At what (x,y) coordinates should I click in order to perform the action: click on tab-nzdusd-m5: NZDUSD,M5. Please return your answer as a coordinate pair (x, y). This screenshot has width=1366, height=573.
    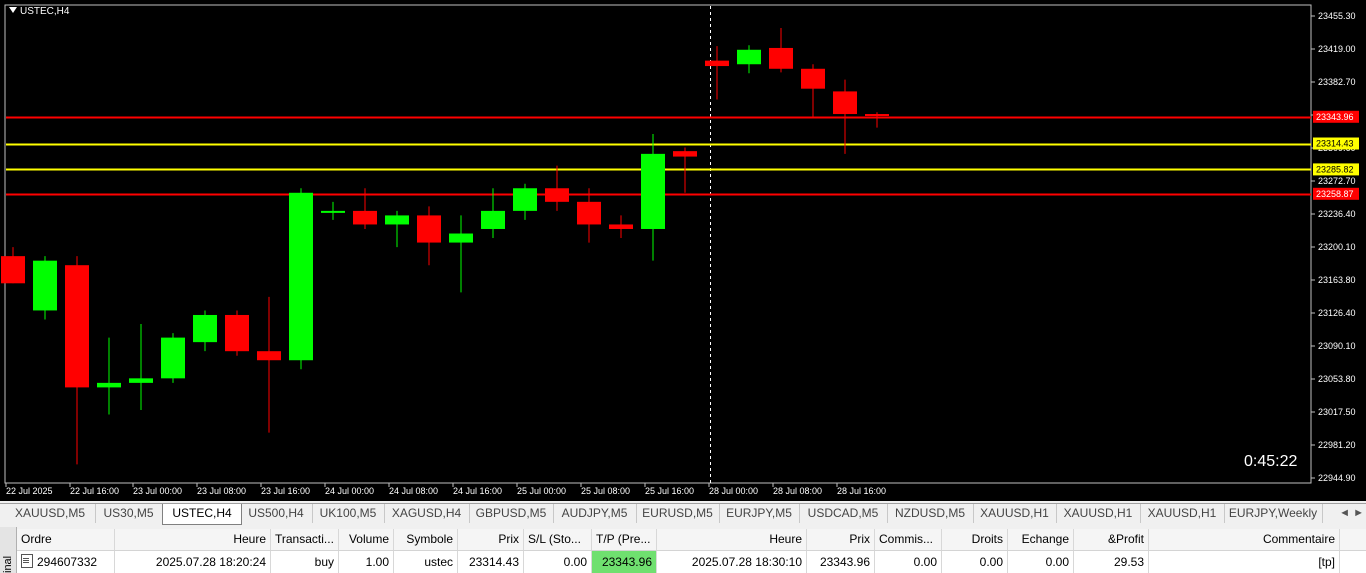
    Looking at the image, I should click on (930, 513).